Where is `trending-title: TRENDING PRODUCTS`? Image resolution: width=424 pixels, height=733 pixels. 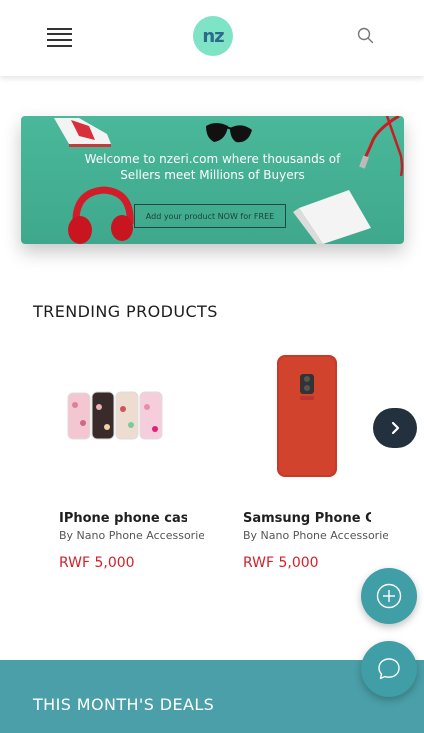 trending-title: TRENDING PRODUCTS is located at coordinates (125, 311).